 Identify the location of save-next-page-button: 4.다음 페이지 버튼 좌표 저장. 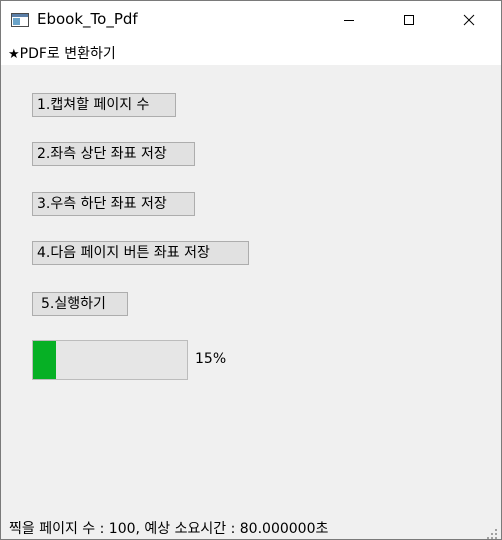
(140, 253).